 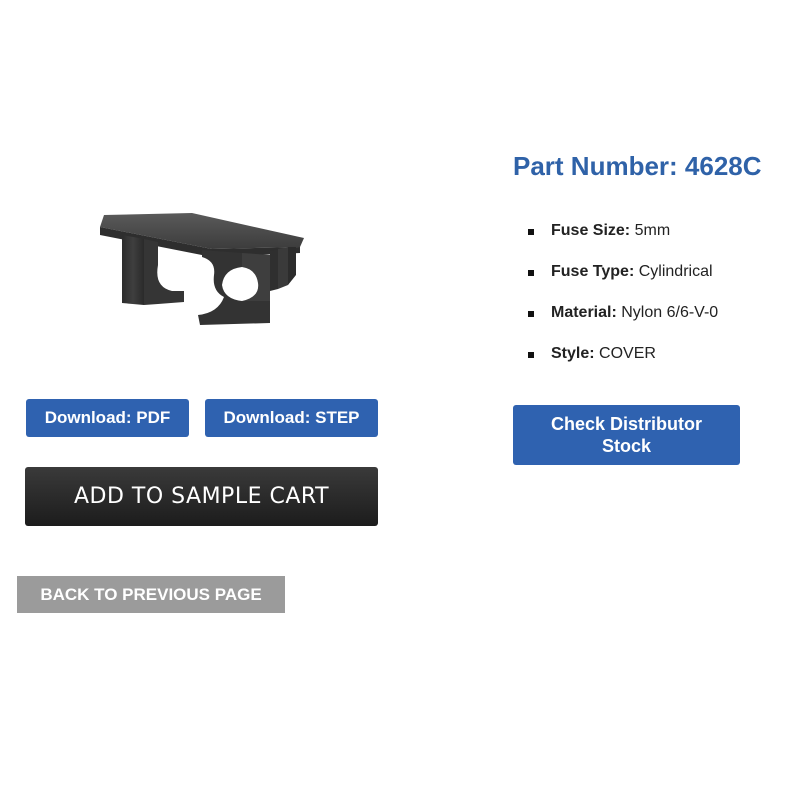 What do you see at coordinates (670, 312) in the screenshot?
I see `spec-value: Nylon 6/6-V-0` at bounding box center [670, 312].